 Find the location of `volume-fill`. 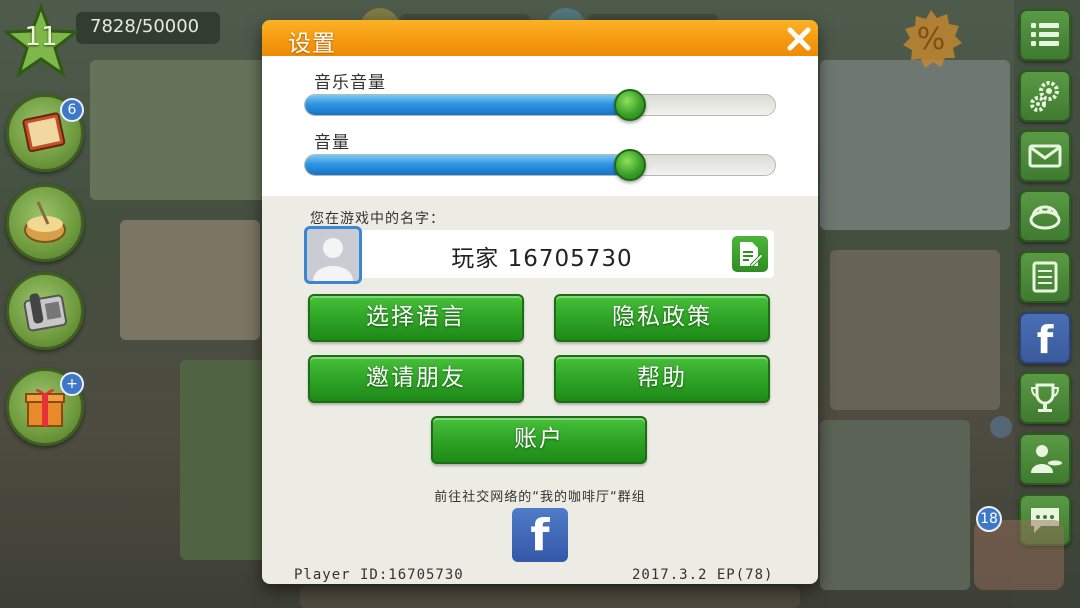

volume-fill is located at coordinates (468, 165).